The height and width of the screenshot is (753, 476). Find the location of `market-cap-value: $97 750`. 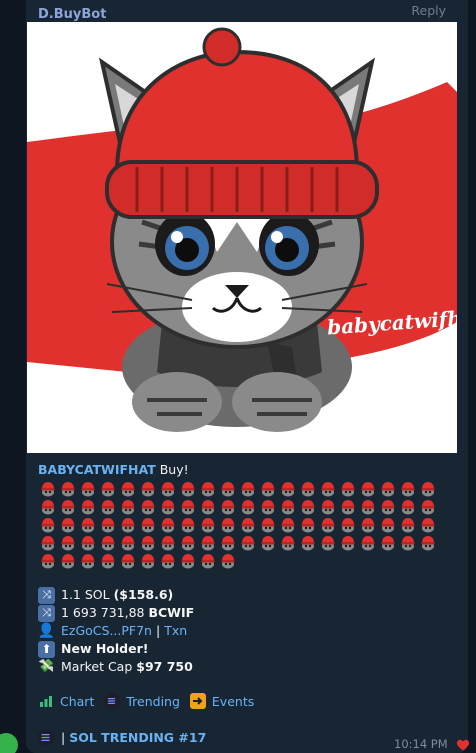

market-cap-value: $97 750 is located at coordinates (164, 666).